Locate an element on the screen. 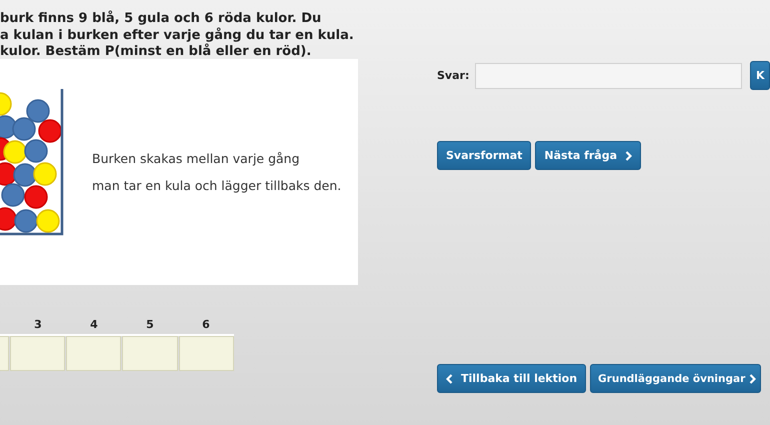 The height and width of the screenshot is (425, 770). chevron-left-icon is located at coordinates (449, 379).